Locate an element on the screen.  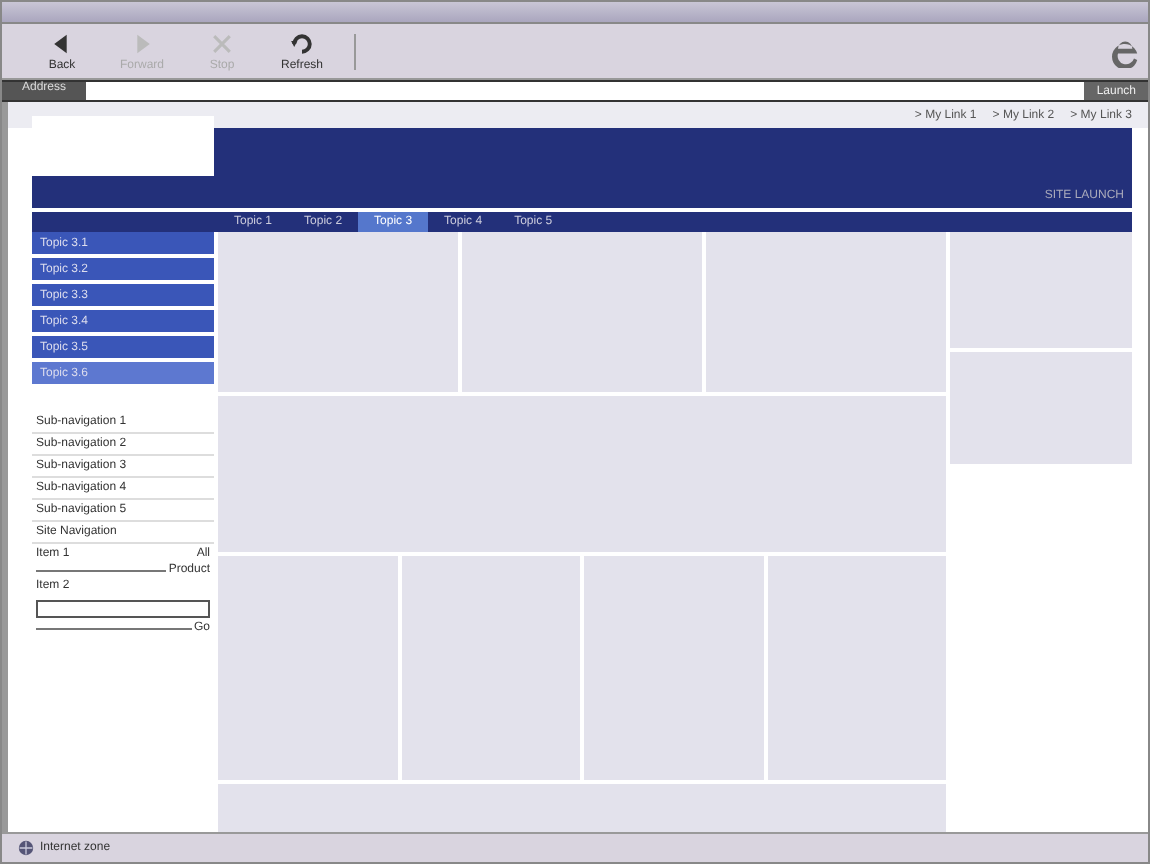
x-icon is located at coordinates (222, 44).